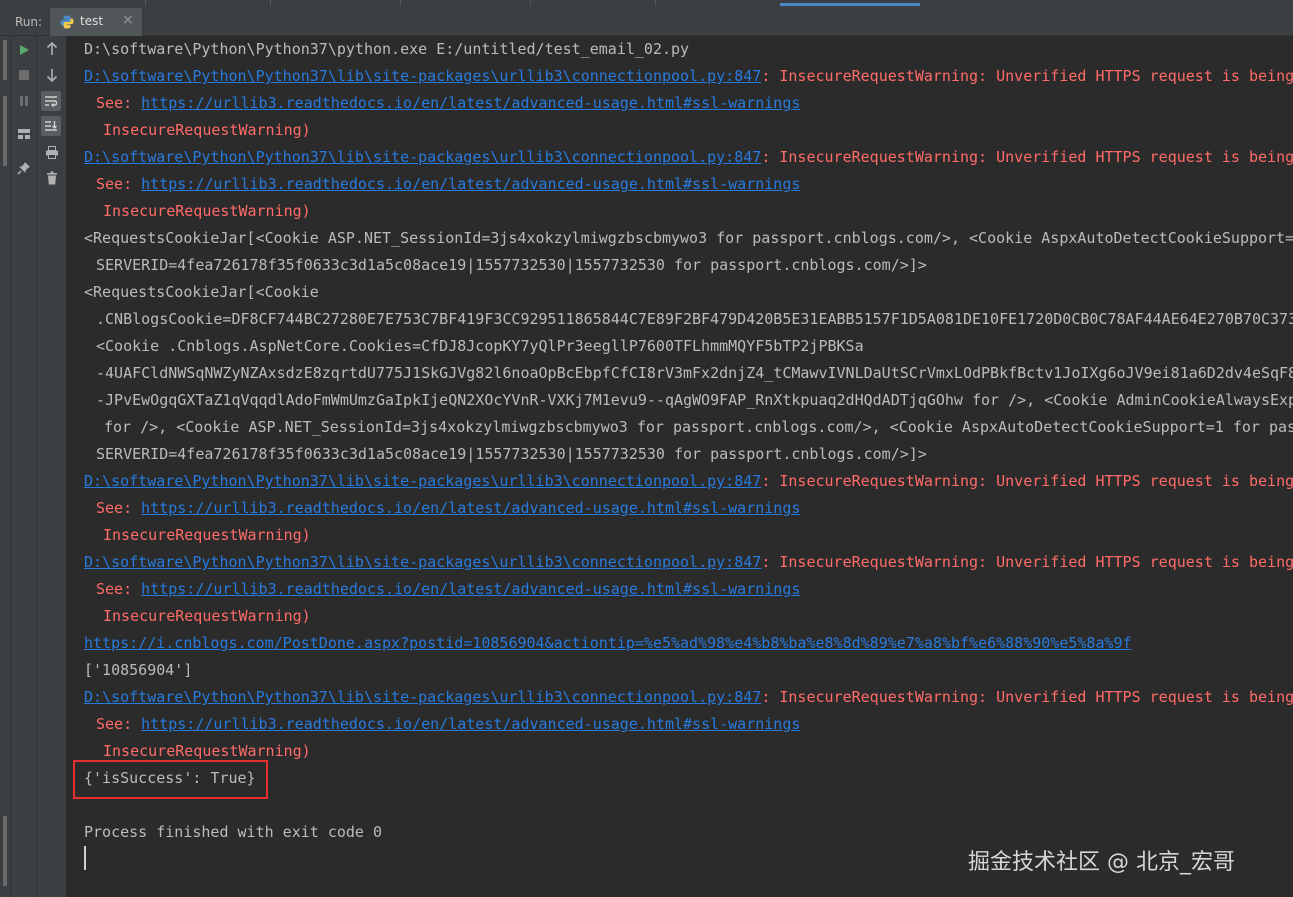 The width and height of the screenshot is (1293, 897). Describe the element at coordinates (24, 75) in the screenshot. I see `stop-icon` at that location.